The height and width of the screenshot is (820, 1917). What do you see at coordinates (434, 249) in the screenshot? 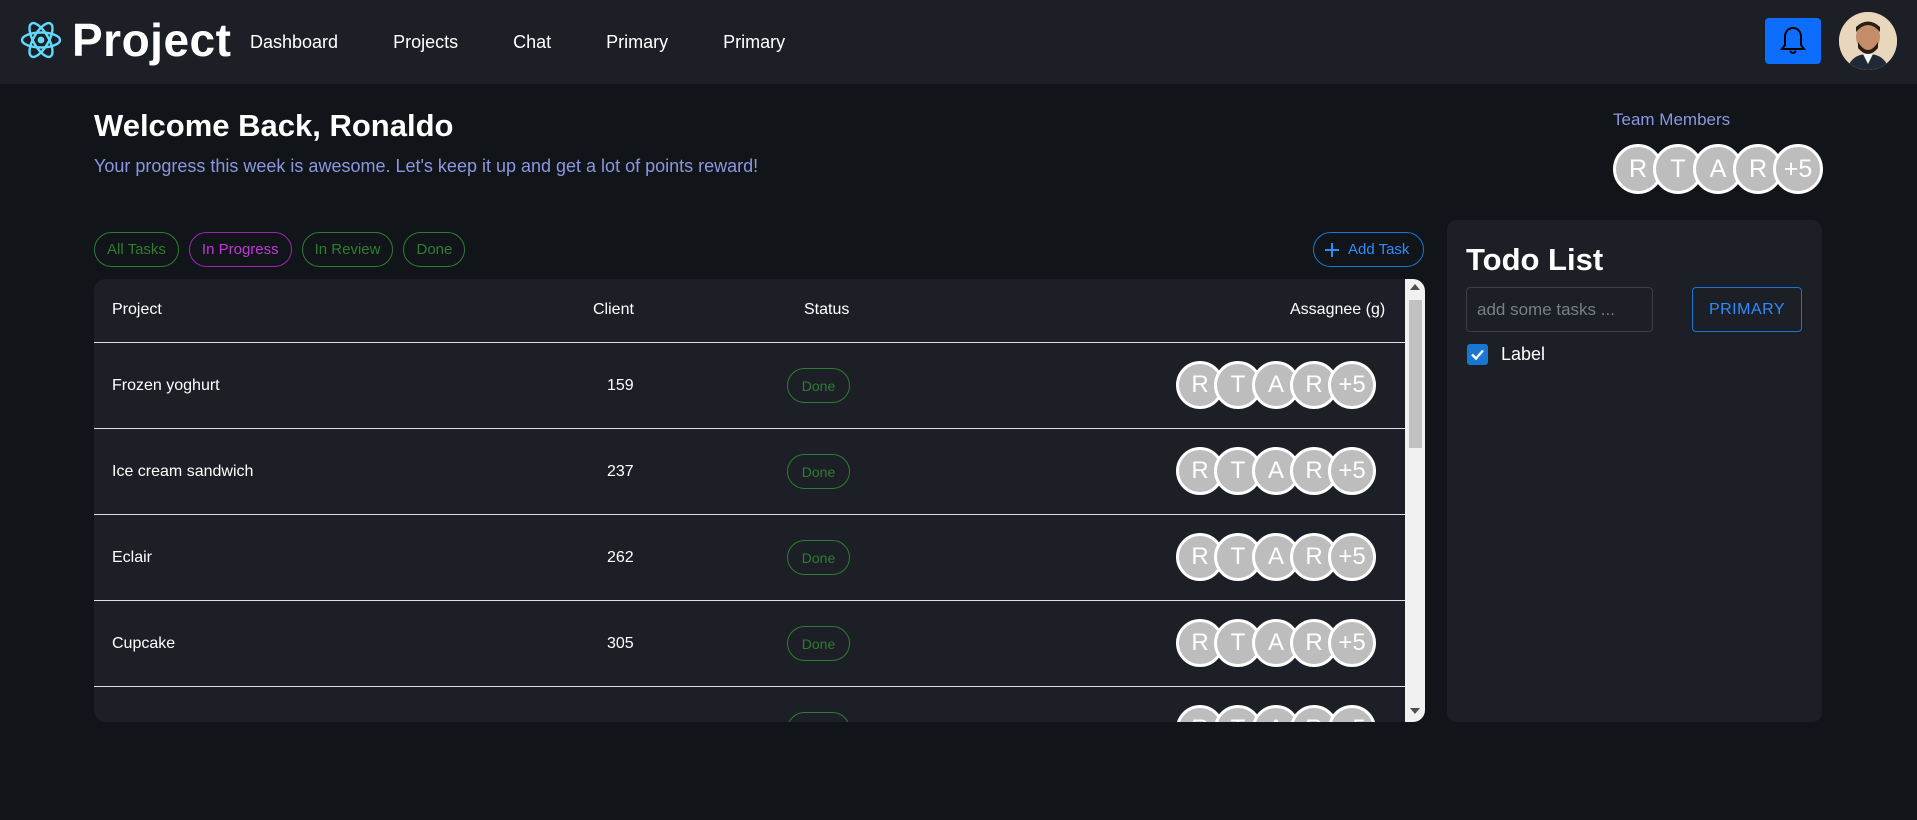
I see `filter-done: Done` at bounding box center [434, 249].